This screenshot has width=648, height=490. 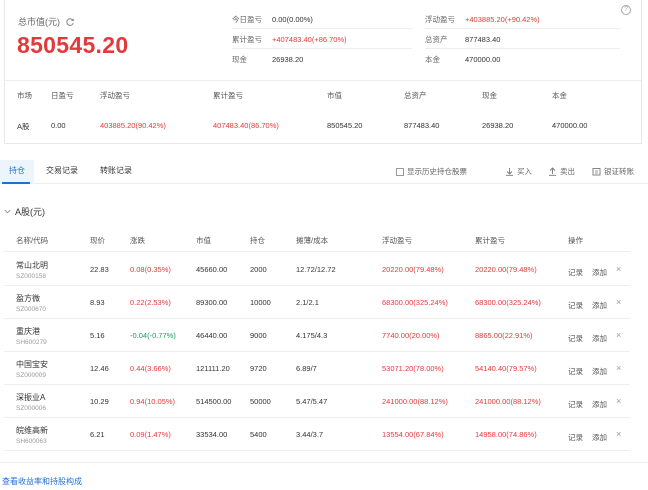 I want to click on stock-name: 深振业A, so click(x=30, y=397).